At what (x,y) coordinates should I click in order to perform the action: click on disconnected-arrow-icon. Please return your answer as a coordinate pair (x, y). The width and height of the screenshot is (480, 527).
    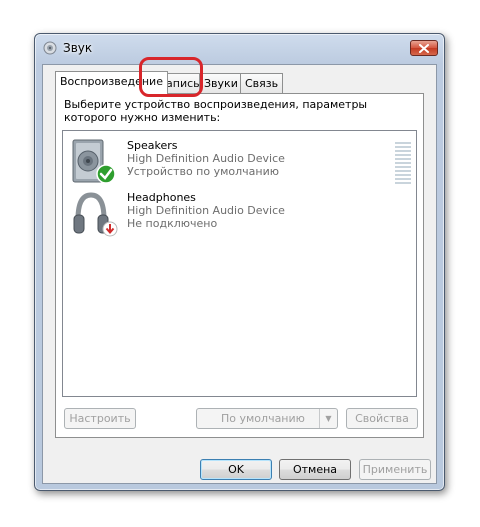
    Looking at the image, I should click on (110, 229).